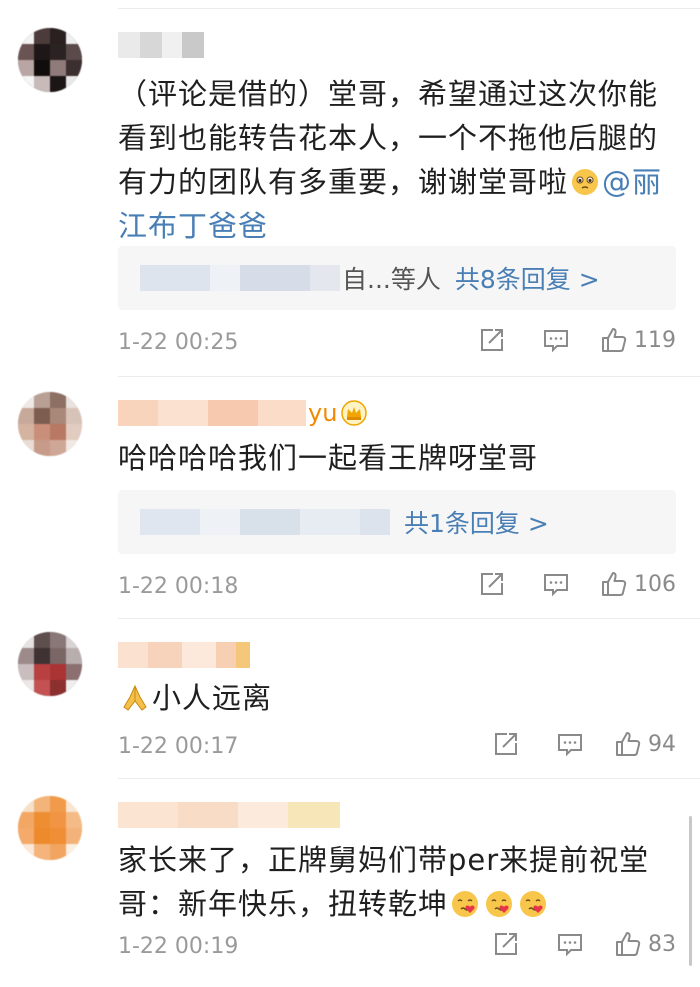 The height and width of the screenshot is (987, 700). What do you see at coordinates (397, 522) in the screenshot?
I see `reply-preview: 共1条回复 >` at bounding box center [397, 522].